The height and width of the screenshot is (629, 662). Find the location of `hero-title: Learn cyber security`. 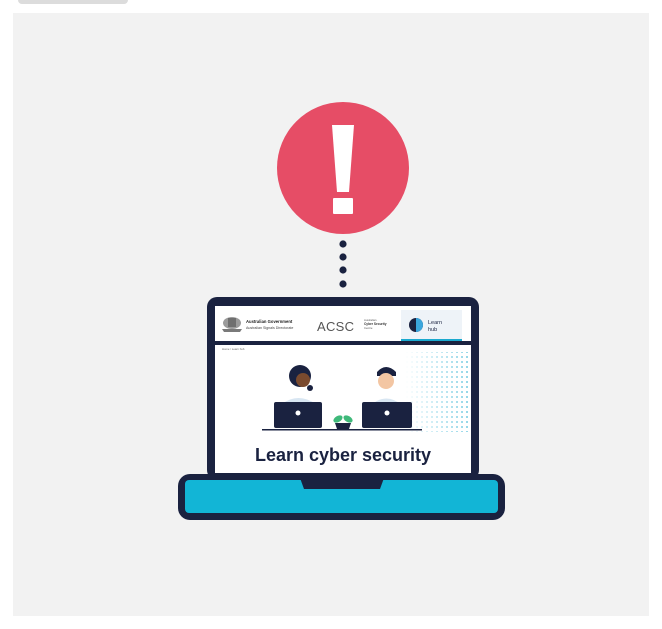

hero-title: Learn cyber security is located at coordinates (343, 455).